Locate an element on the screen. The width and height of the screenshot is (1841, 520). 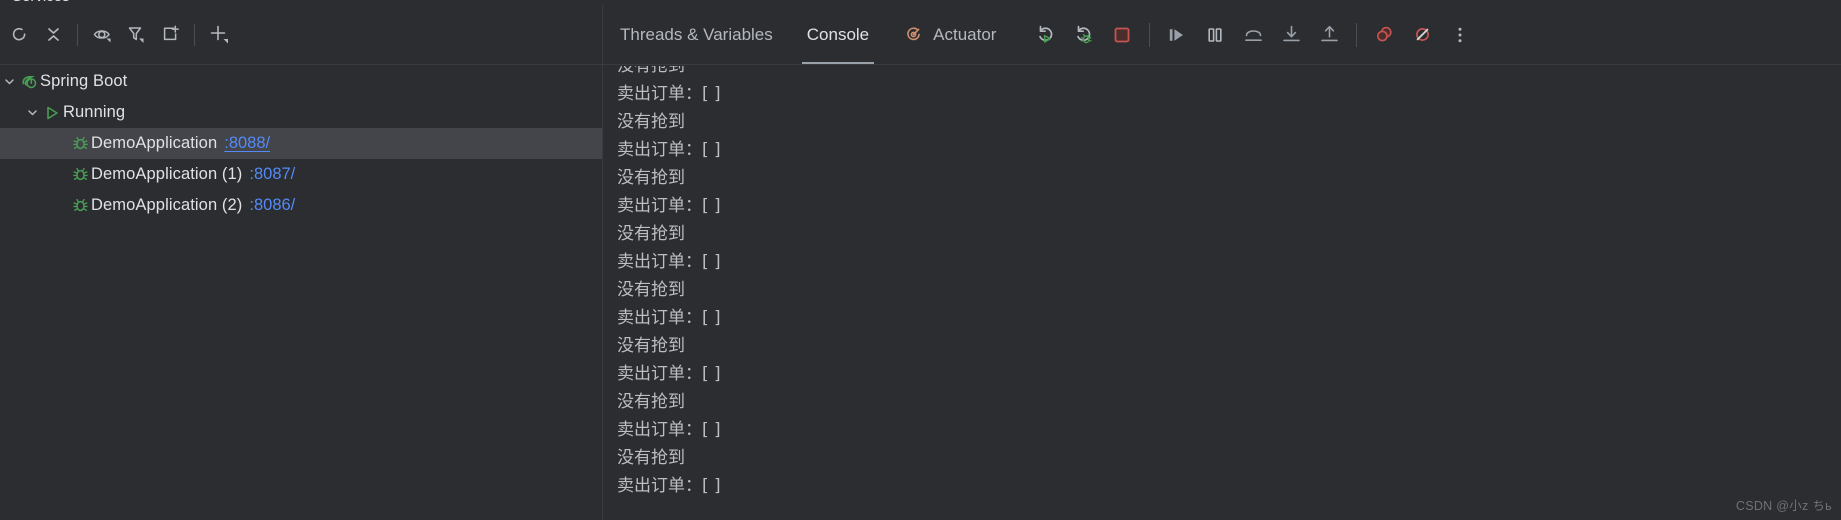
tree-node-label: Spring Boot is located at coordinates (84, 81).